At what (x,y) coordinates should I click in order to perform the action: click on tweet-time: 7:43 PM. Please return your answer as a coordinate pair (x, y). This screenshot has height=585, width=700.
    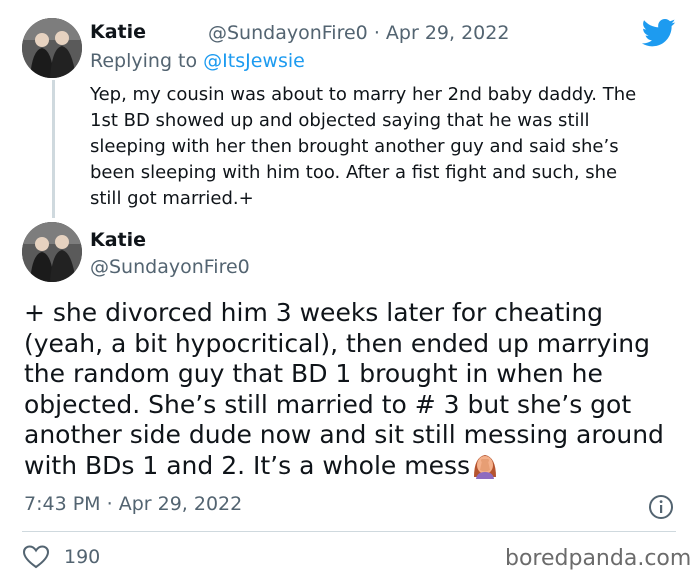
    Looking at the image, I should click on (62, 504).